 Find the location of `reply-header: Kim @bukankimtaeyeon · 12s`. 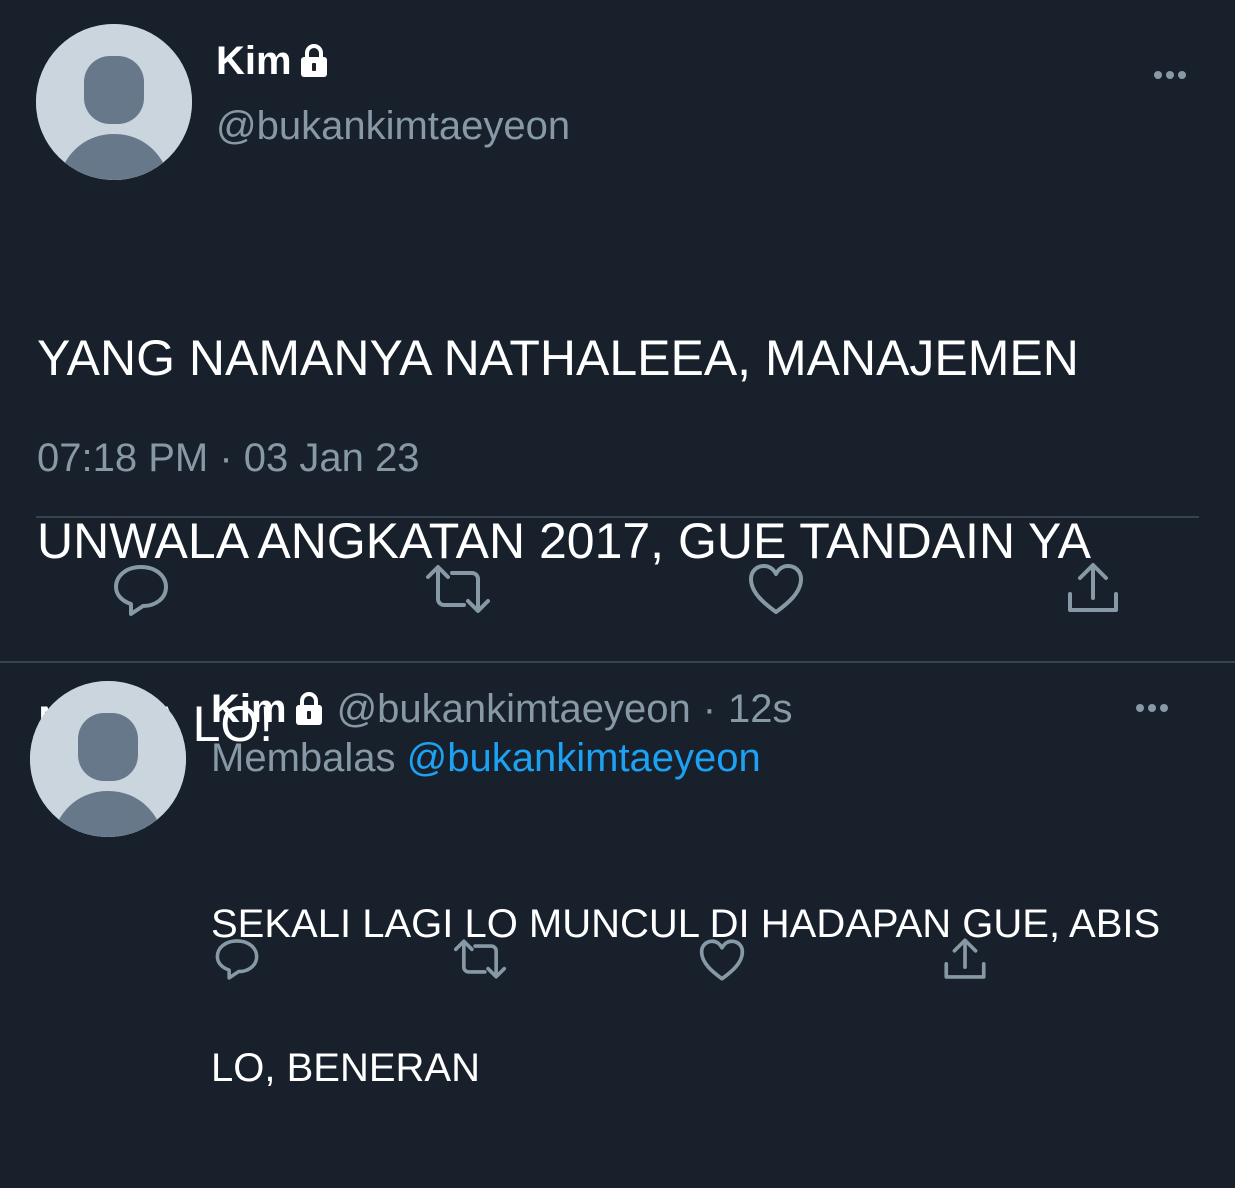

reply-header: Kim @bukankimtaeyeon · 12s is located at coordinates (502, 709).